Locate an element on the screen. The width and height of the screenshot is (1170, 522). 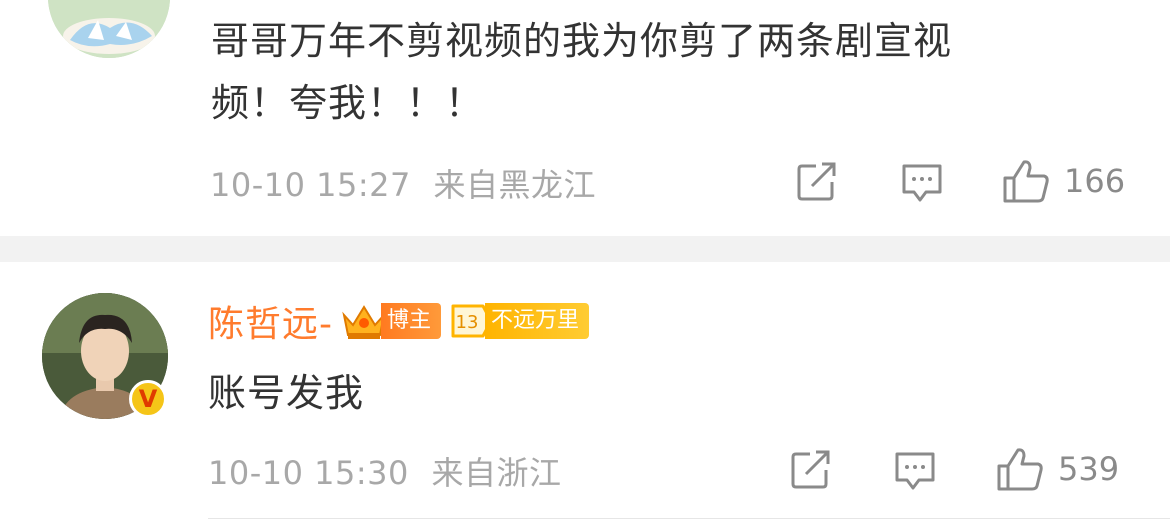
comment-meta: 10-10 15:30 来自浙江 is located at coordinates (385, 471).